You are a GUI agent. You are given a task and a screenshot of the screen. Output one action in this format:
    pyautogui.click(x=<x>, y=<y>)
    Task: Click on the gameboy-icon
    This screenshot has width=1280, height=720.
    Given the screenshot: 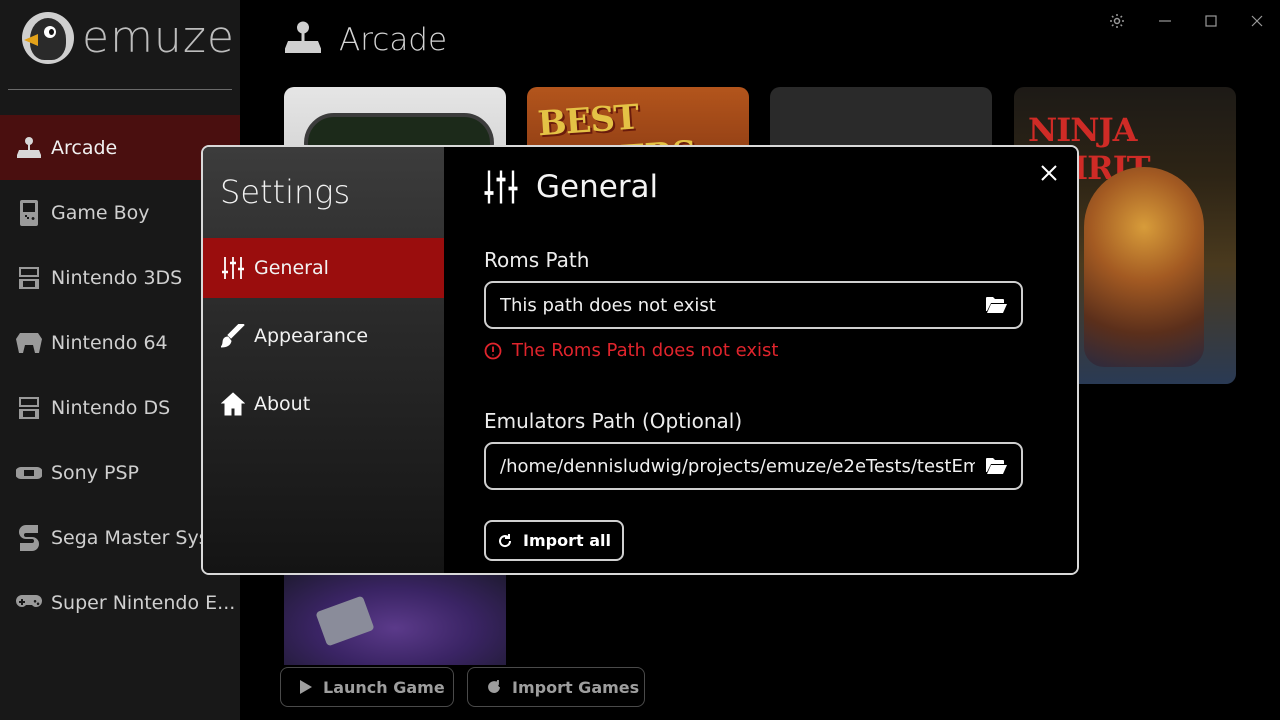 What is the action you would take?
    pyautogui.click(x=29, y=212)
    